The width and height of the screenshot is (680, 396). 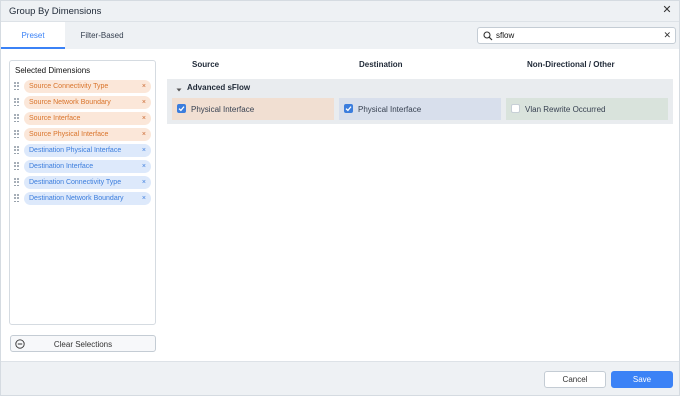 What do you see at coordinates (179, 89) in the screenshot?
I see `caret-down-icon` at bounding box center [179, 89].